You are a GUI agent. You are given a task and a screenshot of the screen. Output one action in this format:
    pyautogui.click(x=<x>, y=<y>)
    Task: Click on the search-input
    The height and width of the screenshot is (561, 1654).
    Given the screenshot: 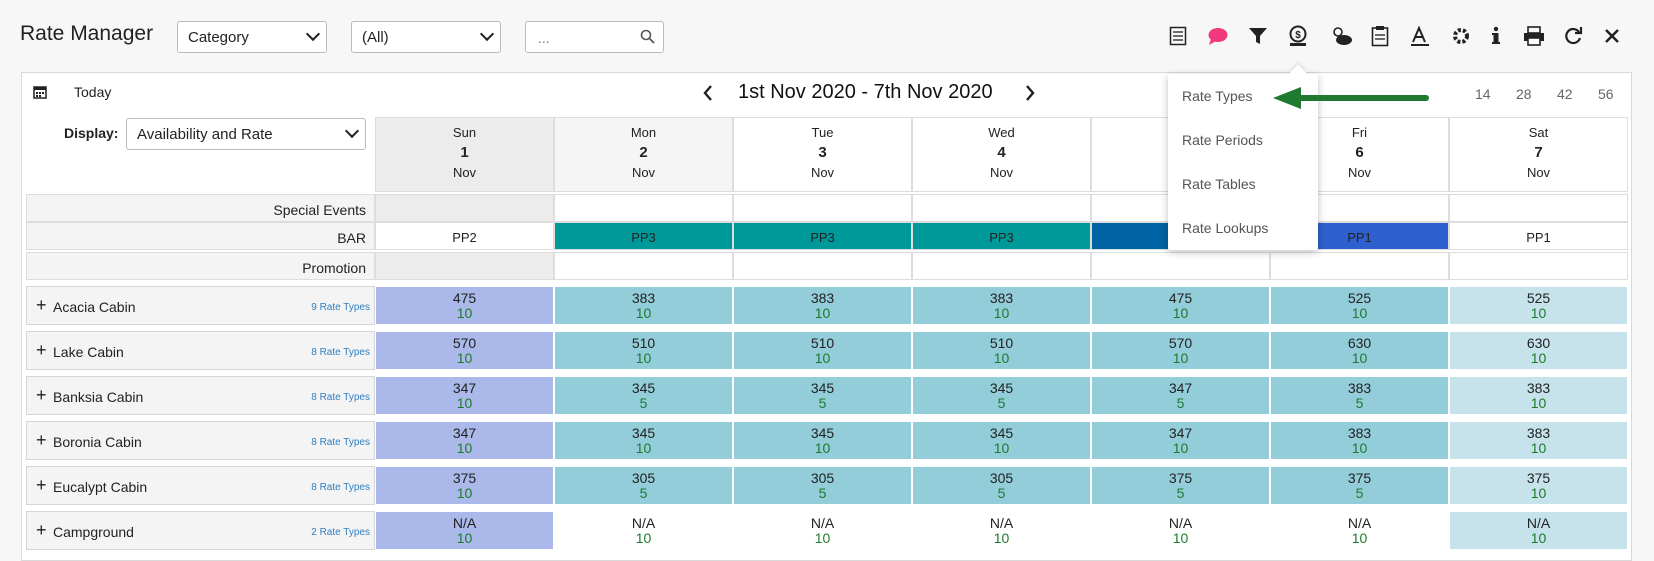 What is the action you would take?
    pyautogui.click(x=585, y=38)
    